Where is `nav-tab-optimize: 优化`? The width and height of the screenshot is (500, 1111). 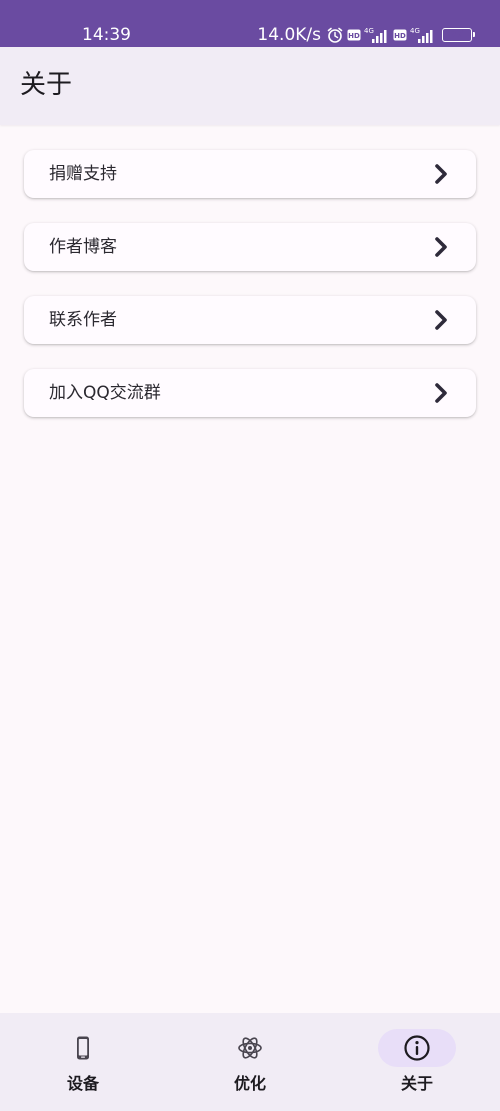 nav-tab-optimize: 优化 is located at coordinates (250, 1062).